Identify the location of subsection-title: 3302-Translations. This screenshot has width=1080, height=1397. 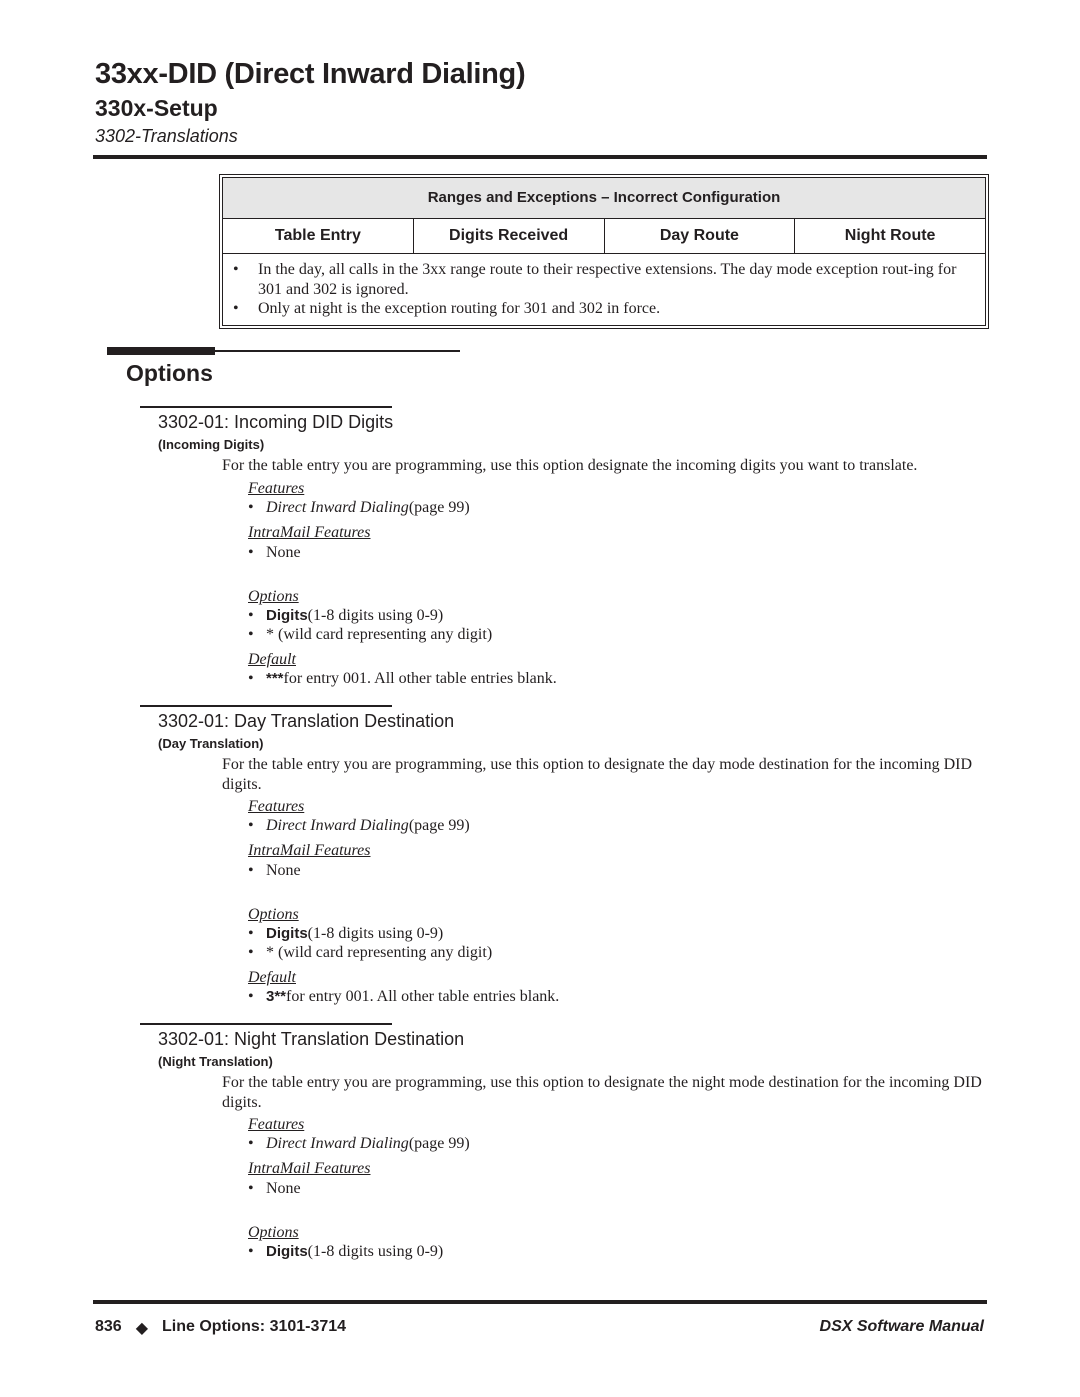
(166, 136).